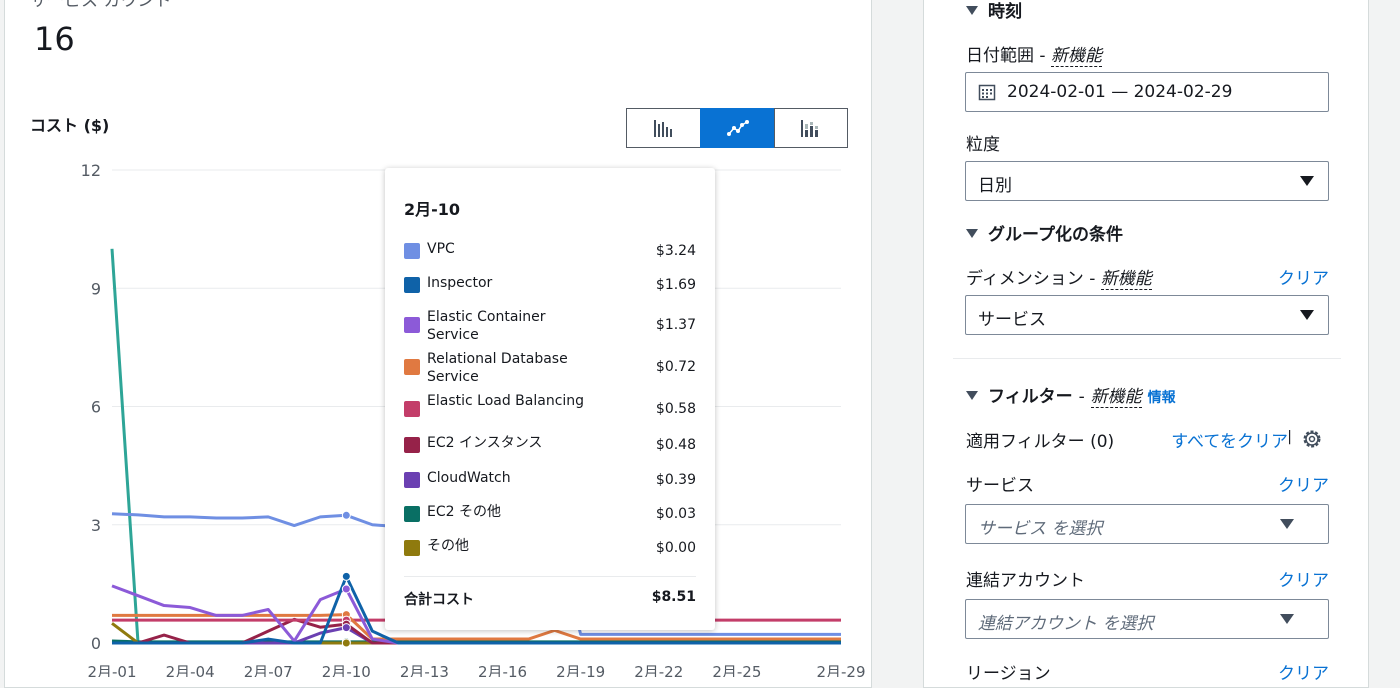 Image resolution: width=1400 pixels, height=688 pixels. Describe the element at coordinates (840, 670) in the screenshot. I see `x-tick-label: 2月-29` at that location.